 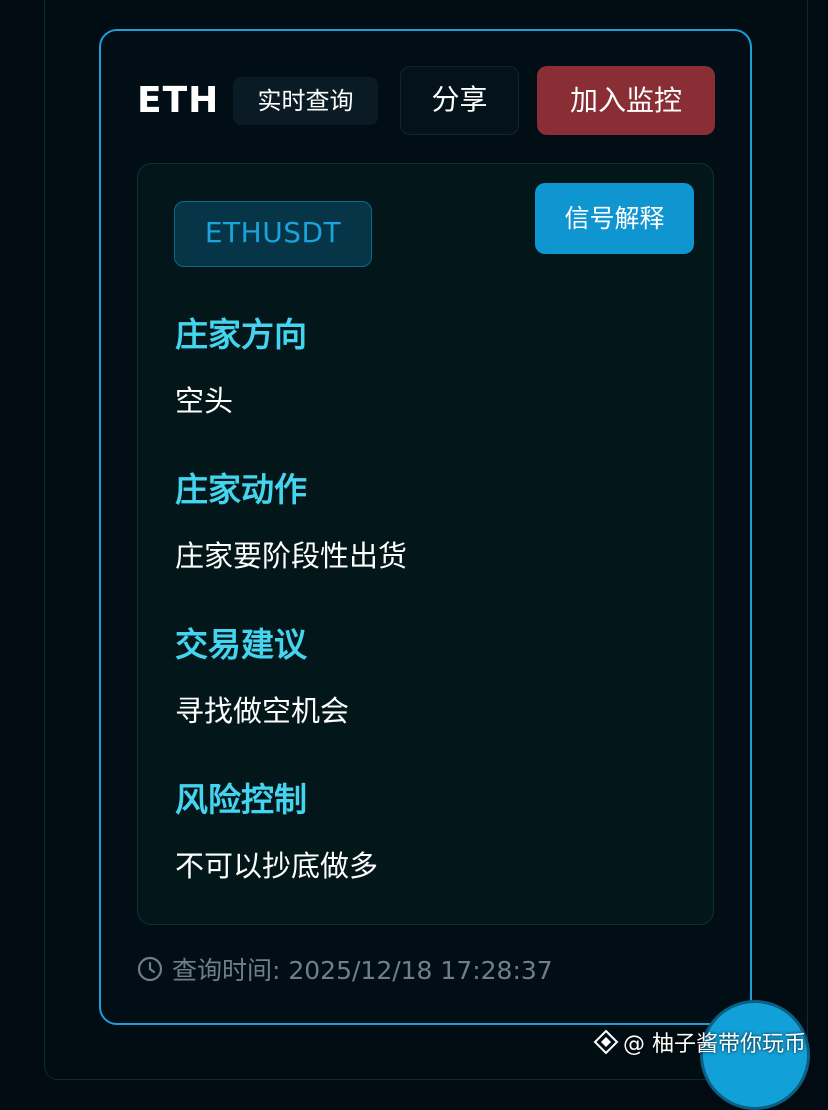 I want to click on section-title-advice: 交易建议, so click(x=241, y=644).